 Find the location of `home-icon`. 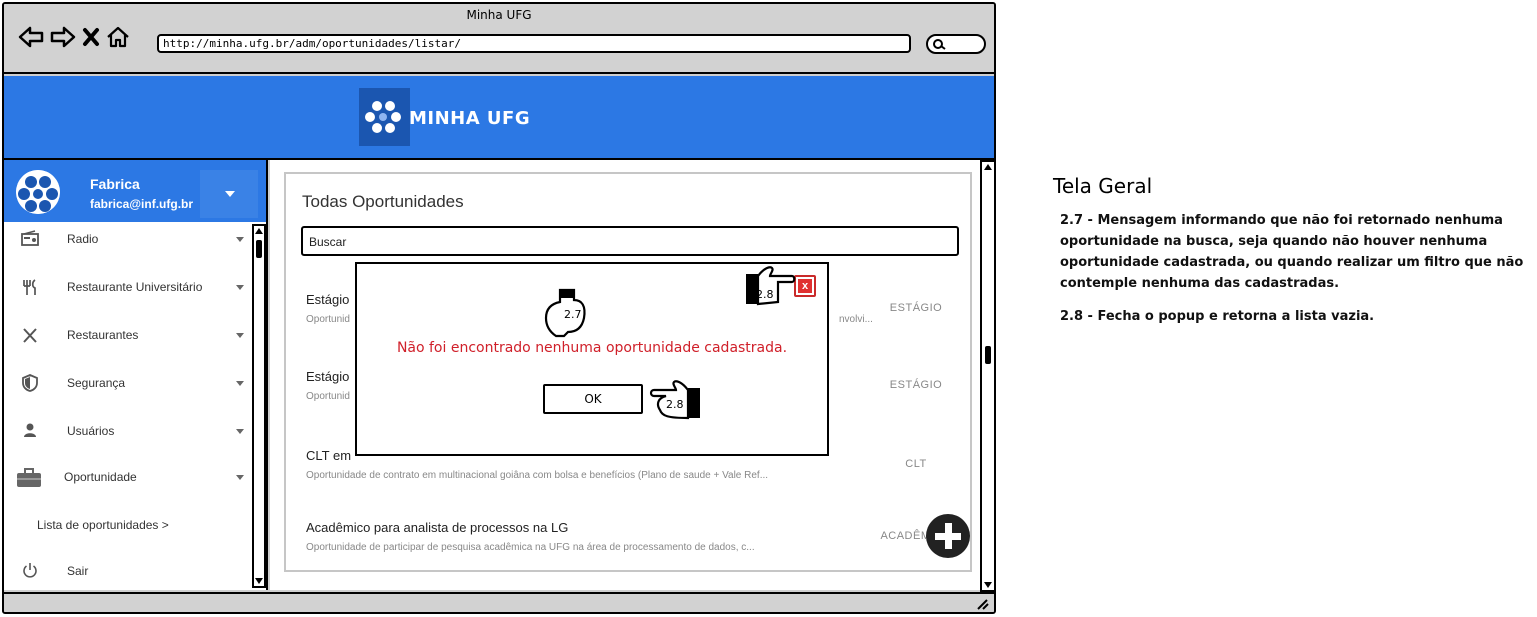

home-icon is located at coordinates (118, 37).